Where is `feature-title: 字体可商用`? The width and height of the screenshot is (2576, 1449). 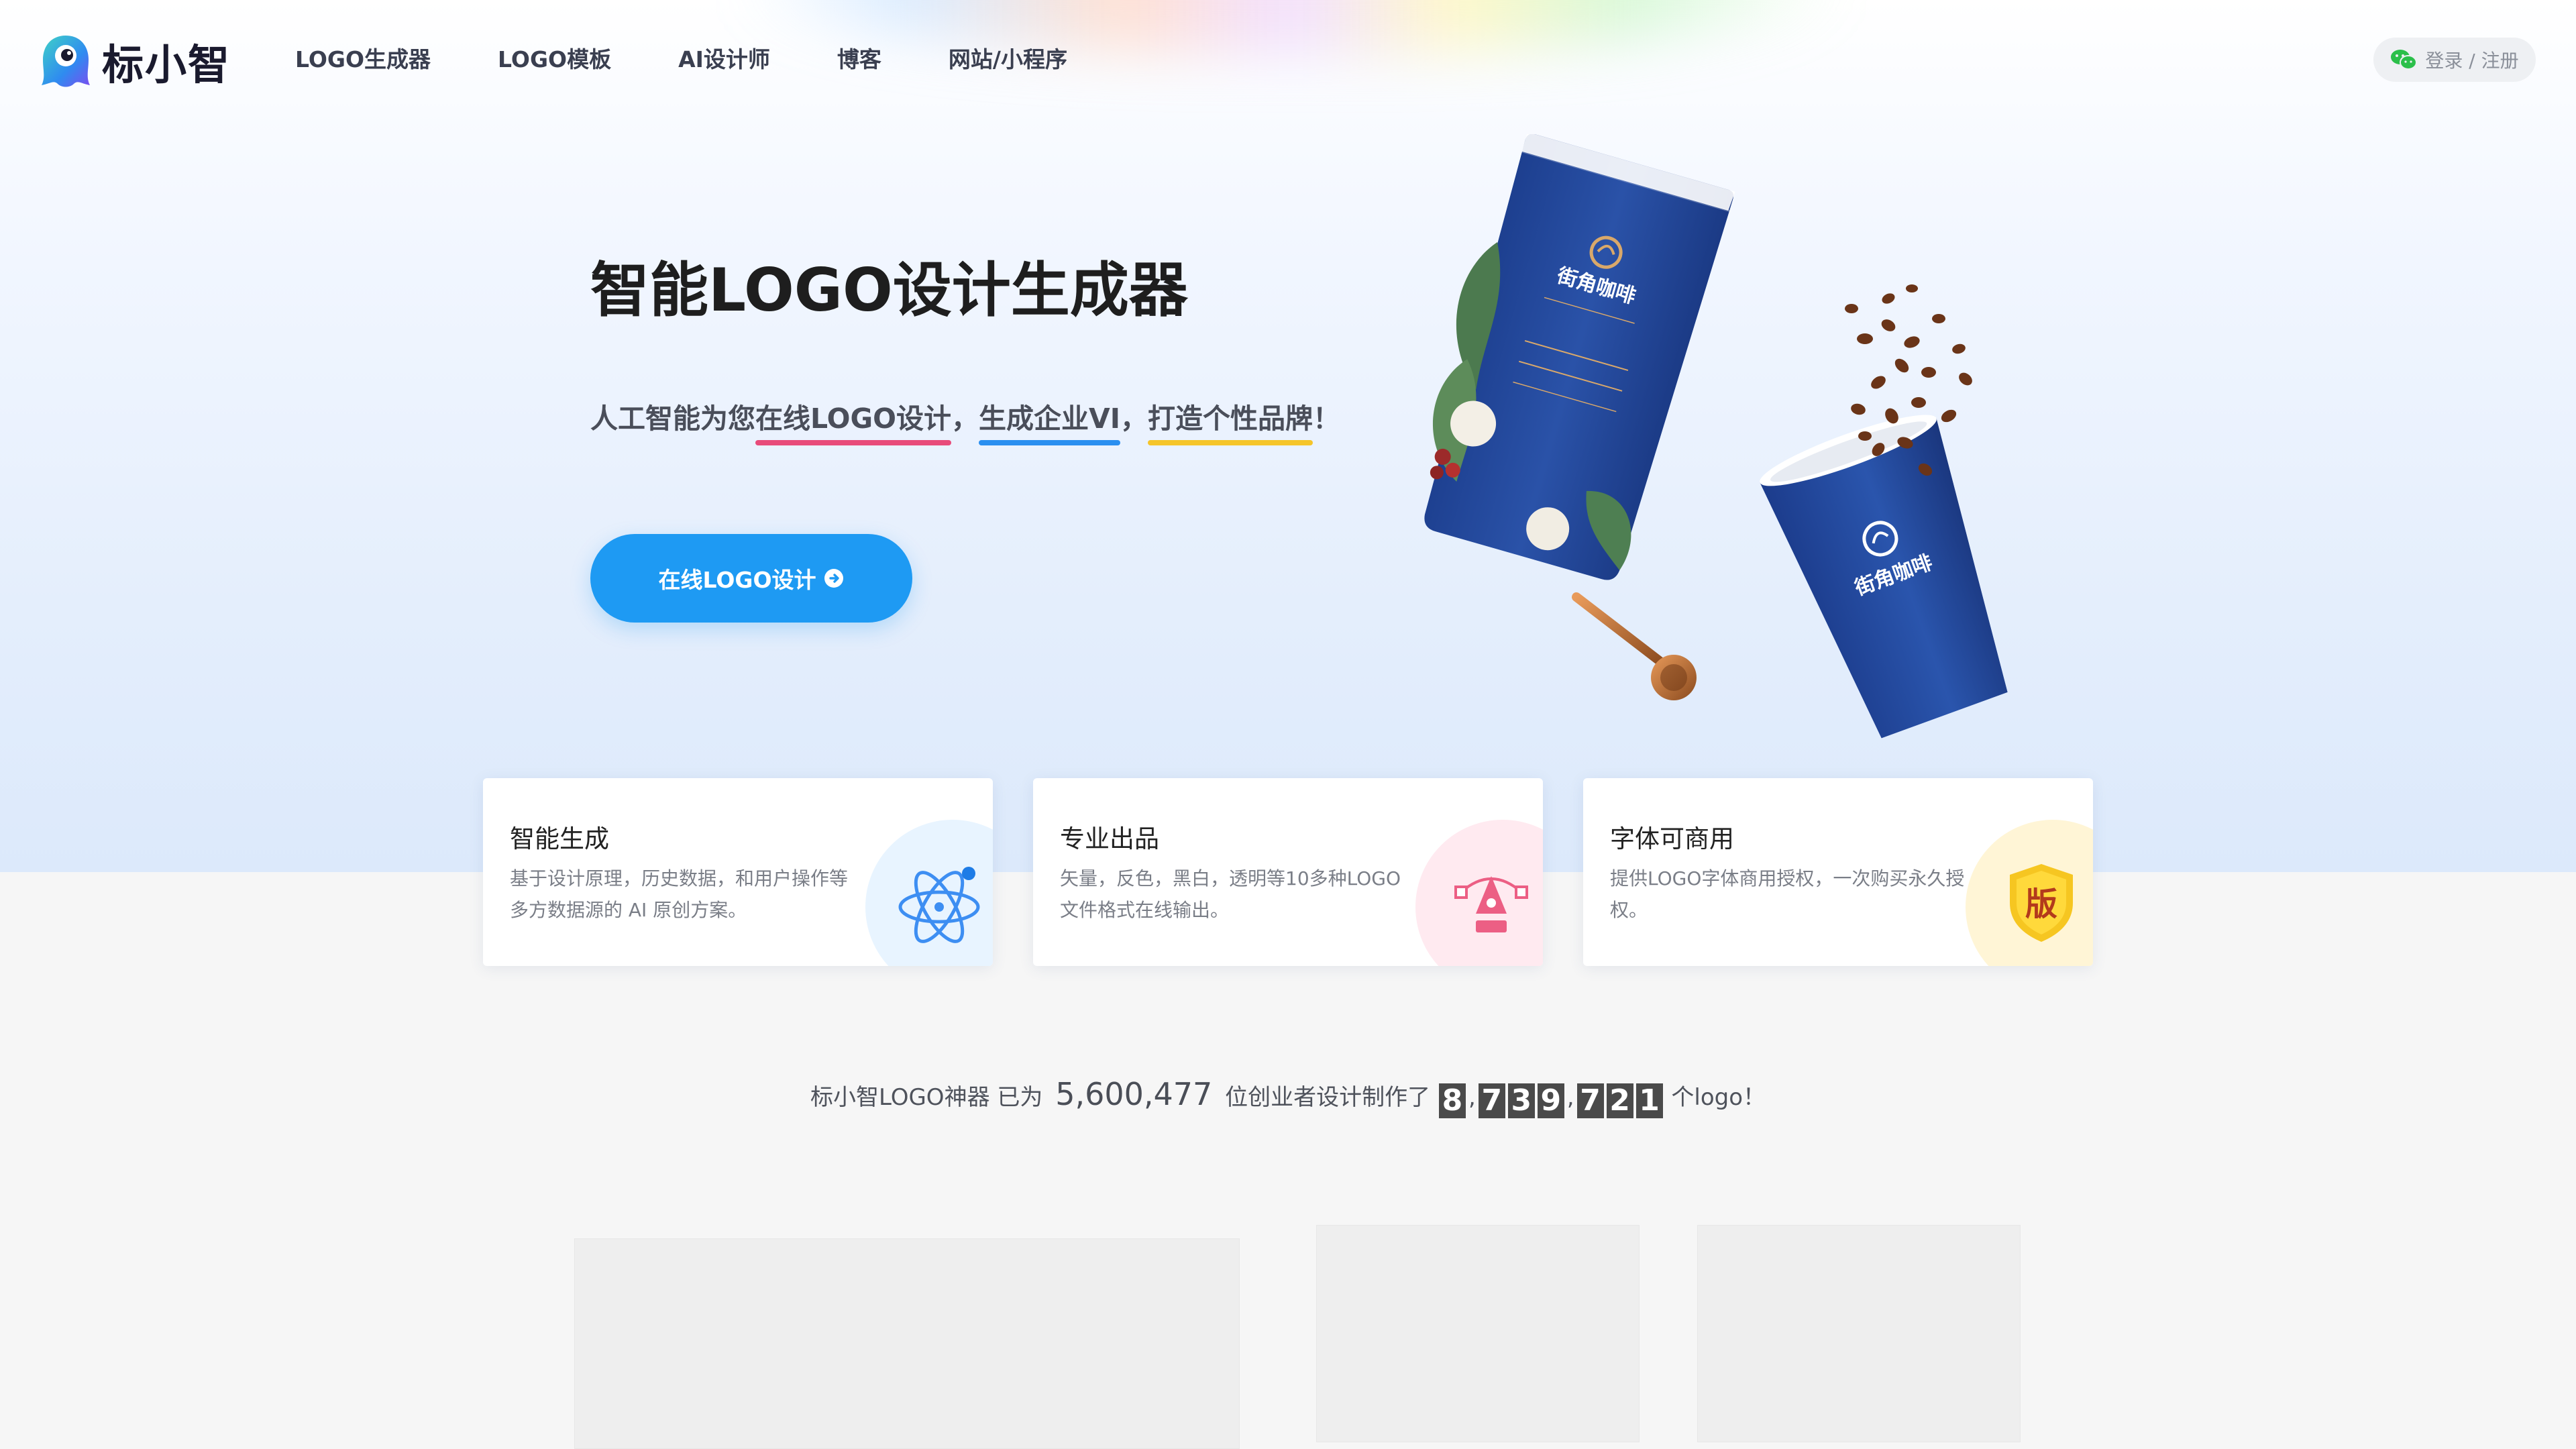 feature-title: 字体可商用 is located at coordinates (1672, 838).